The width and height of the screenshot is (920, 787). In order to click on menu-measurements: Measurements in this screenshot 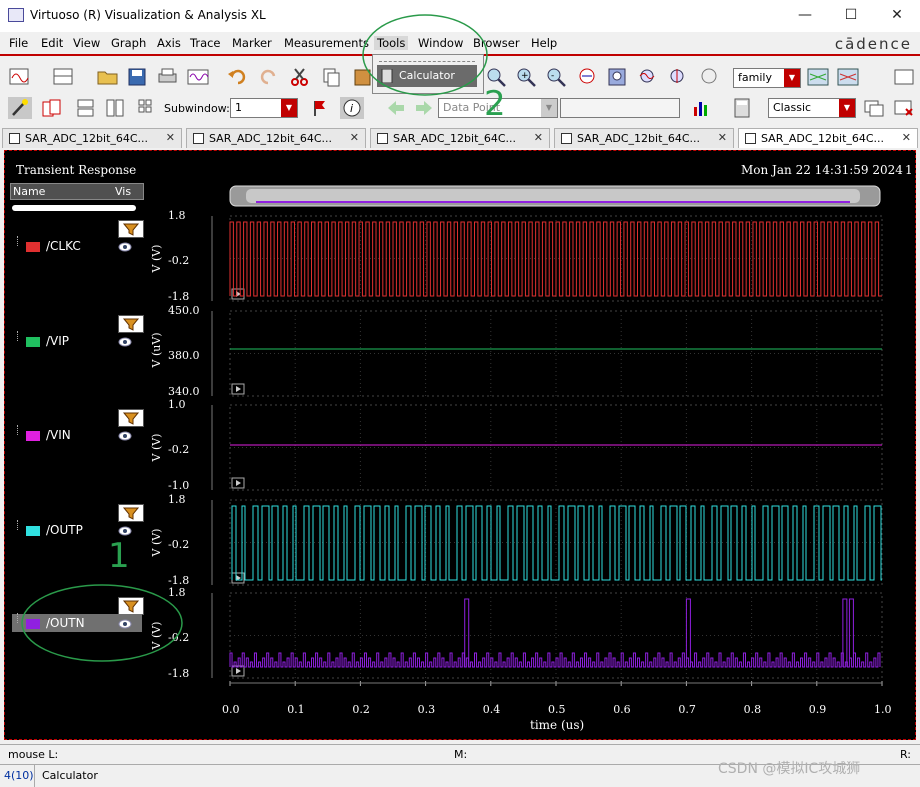, I will do `click(326, 43)`.